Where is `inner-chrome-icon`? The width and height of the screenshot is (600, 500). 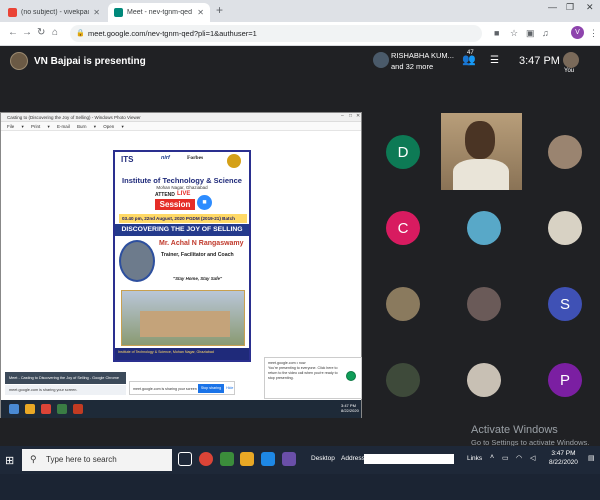
inner-chrome-icon is located at coordinates (46, 409).